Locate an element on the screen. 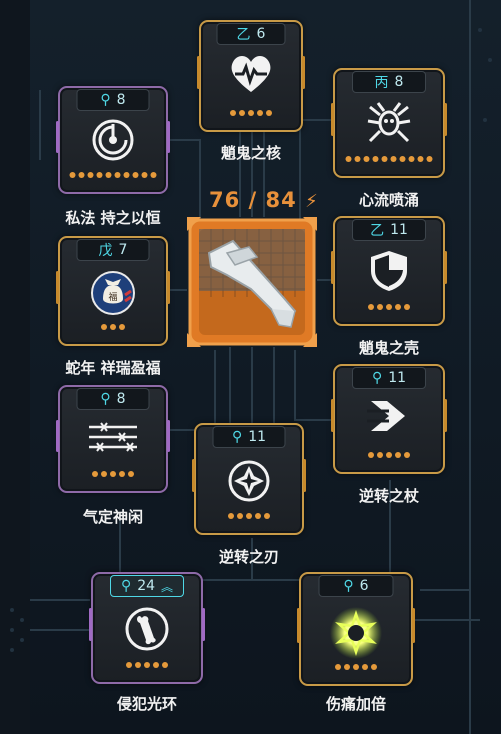 This screenshot has height=734, width=501. barbed-wire-icon is located at coordinates (113, 439).